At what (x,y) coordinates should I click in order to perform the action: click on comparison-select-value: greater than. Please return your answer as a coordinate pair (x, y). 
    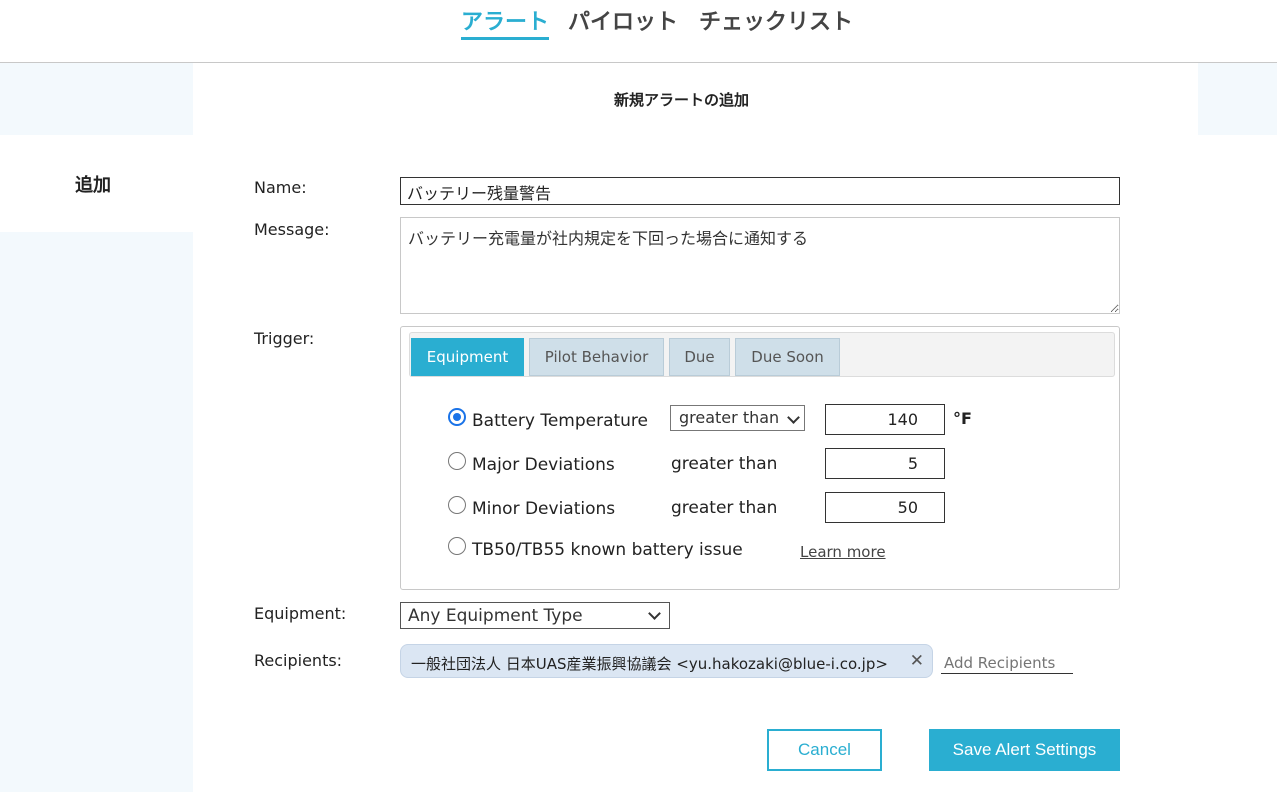
    Looking at the image, I should click on (729, 417).